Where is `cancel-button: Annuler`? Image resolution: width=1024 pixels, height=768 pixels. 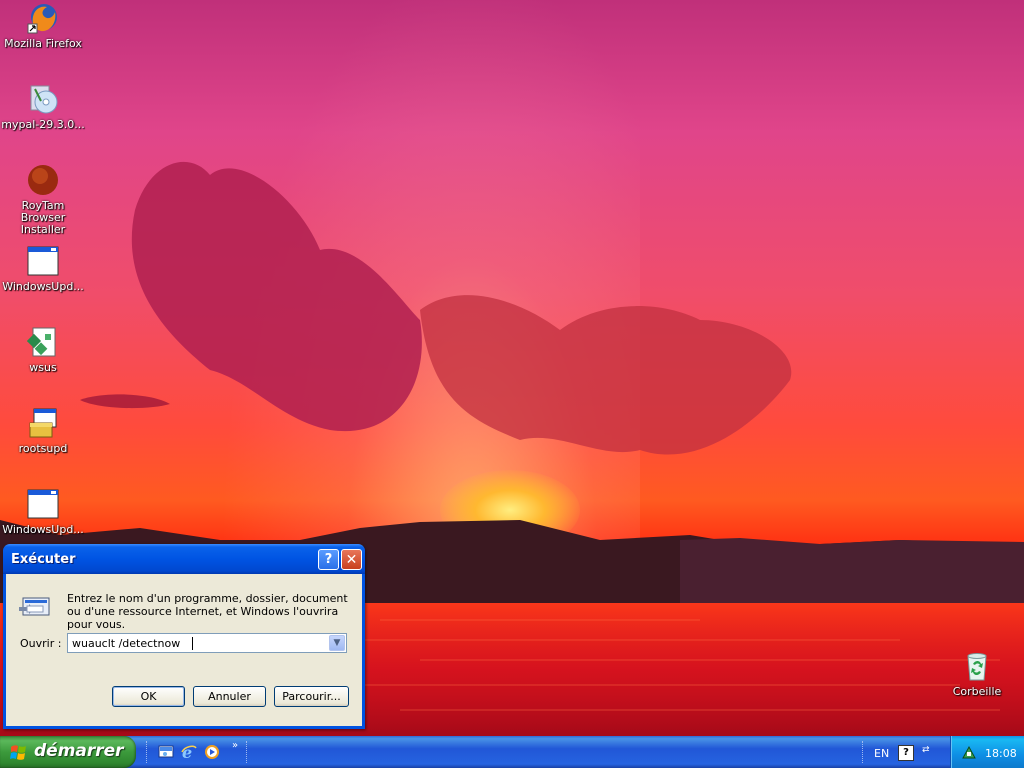 cancel-button: Annuler is located at coordinates (229, 696).